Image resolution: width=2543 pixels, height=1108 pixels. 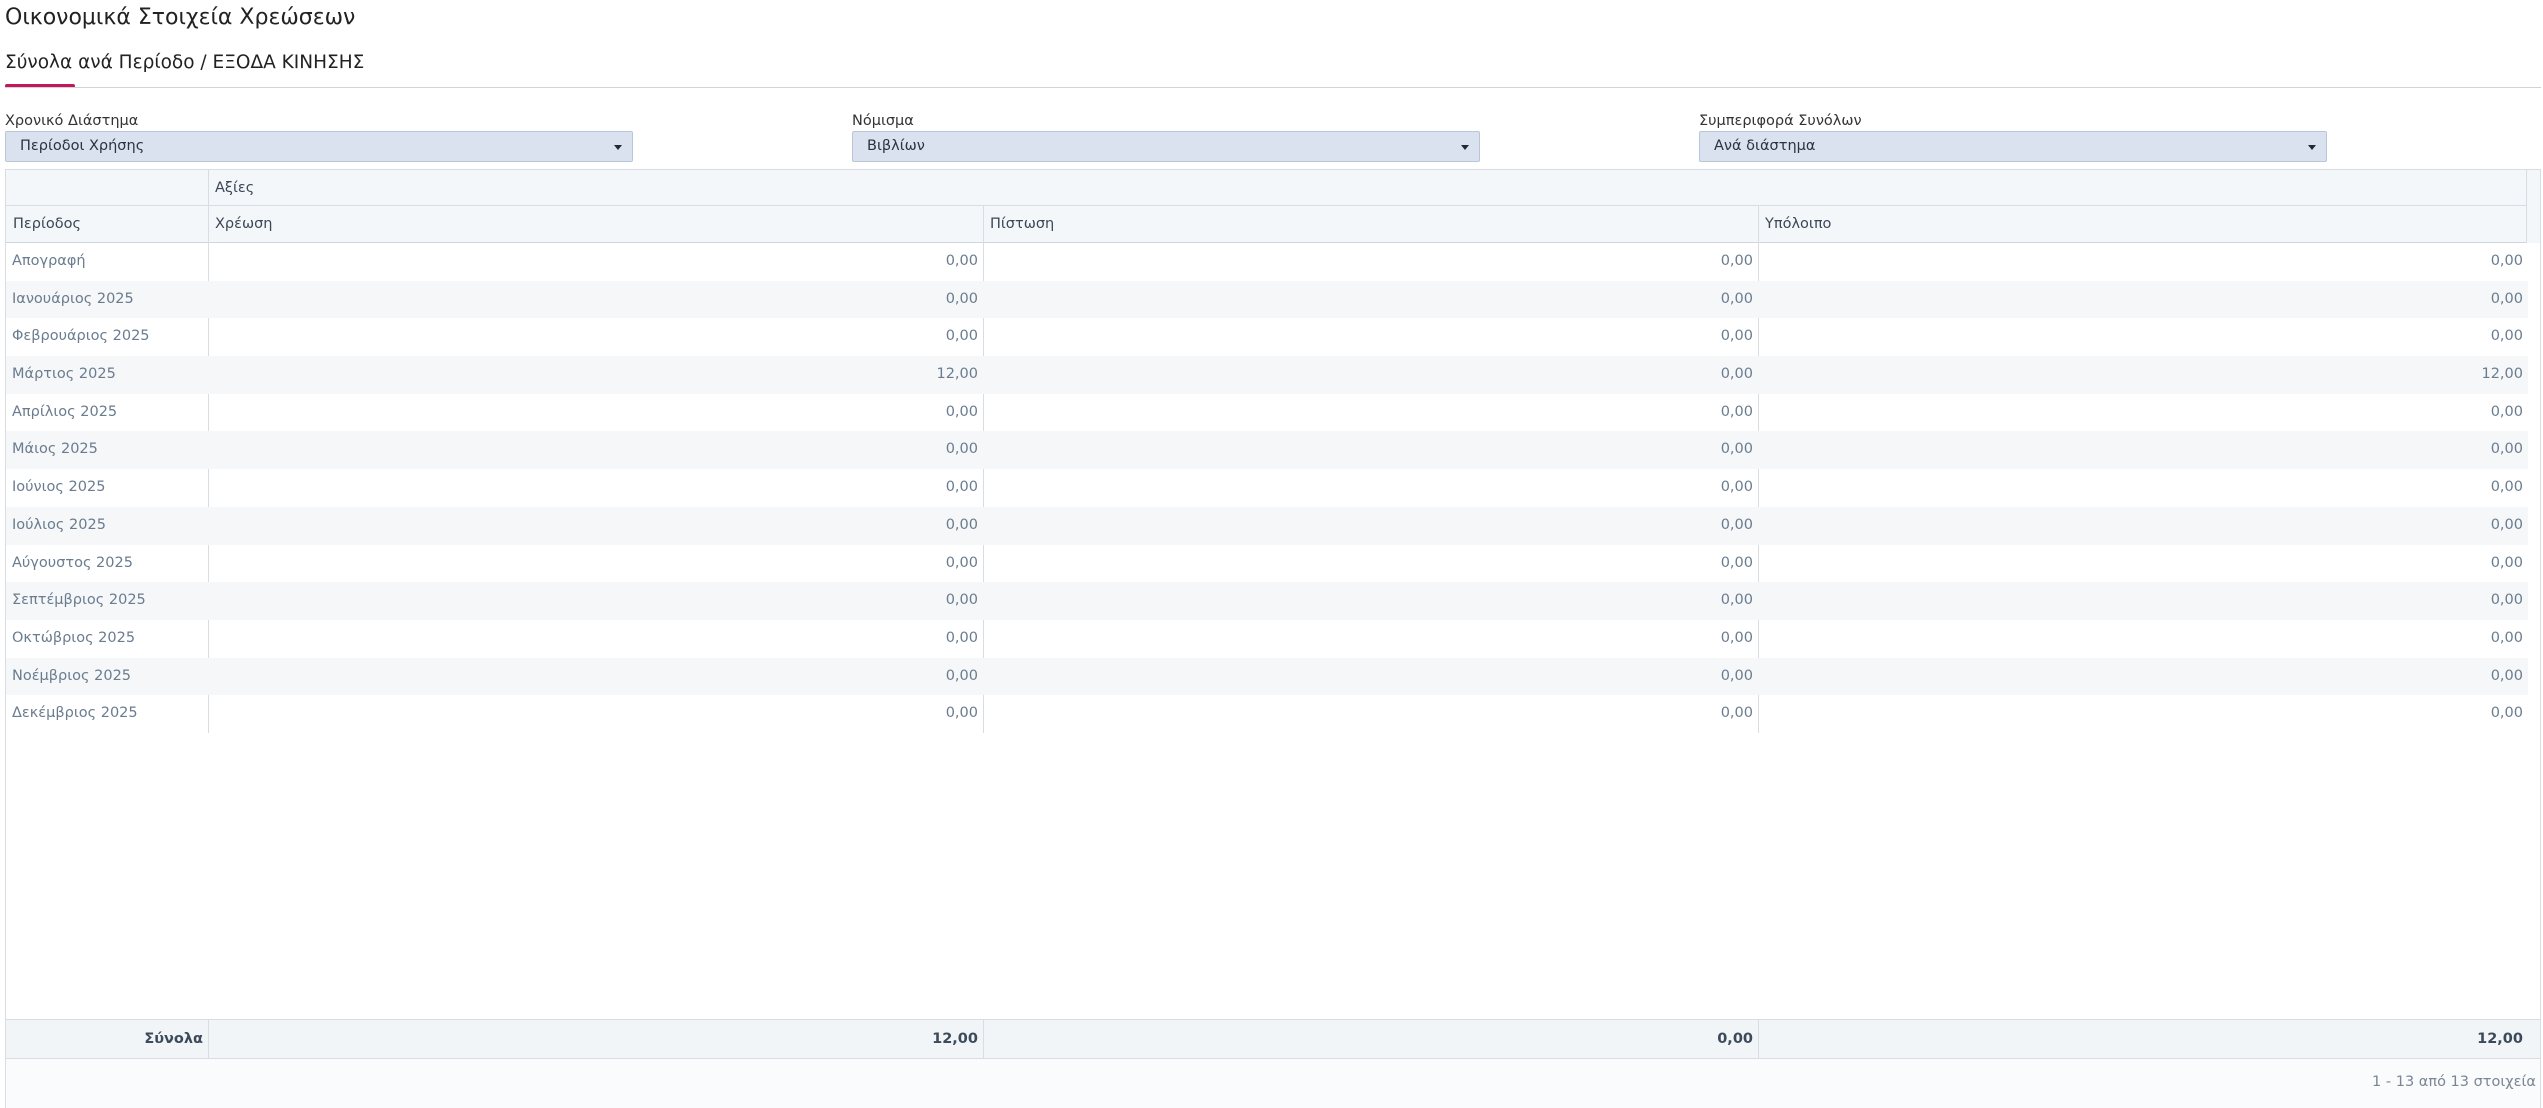 I want to click on filter-time-range-label: Χρονικό Διάστημα, so click(x=72, y=121).